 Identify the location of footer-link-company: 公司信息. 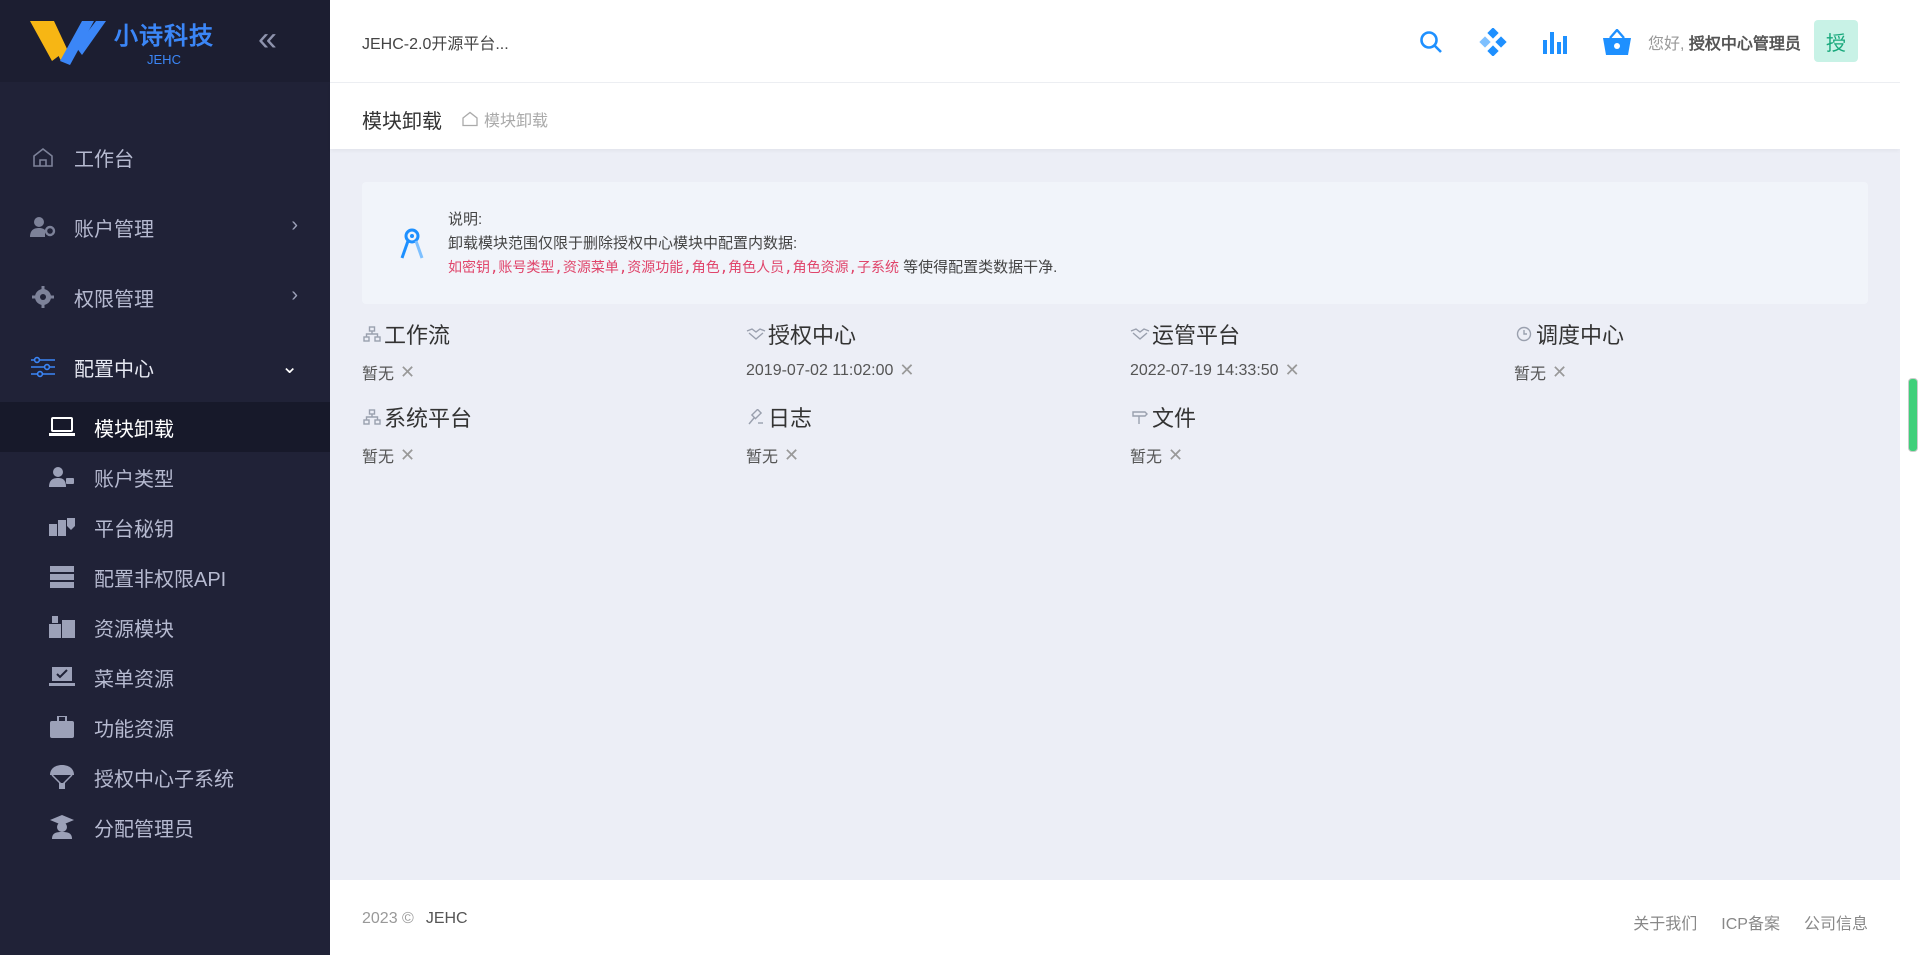
(1836, 922).